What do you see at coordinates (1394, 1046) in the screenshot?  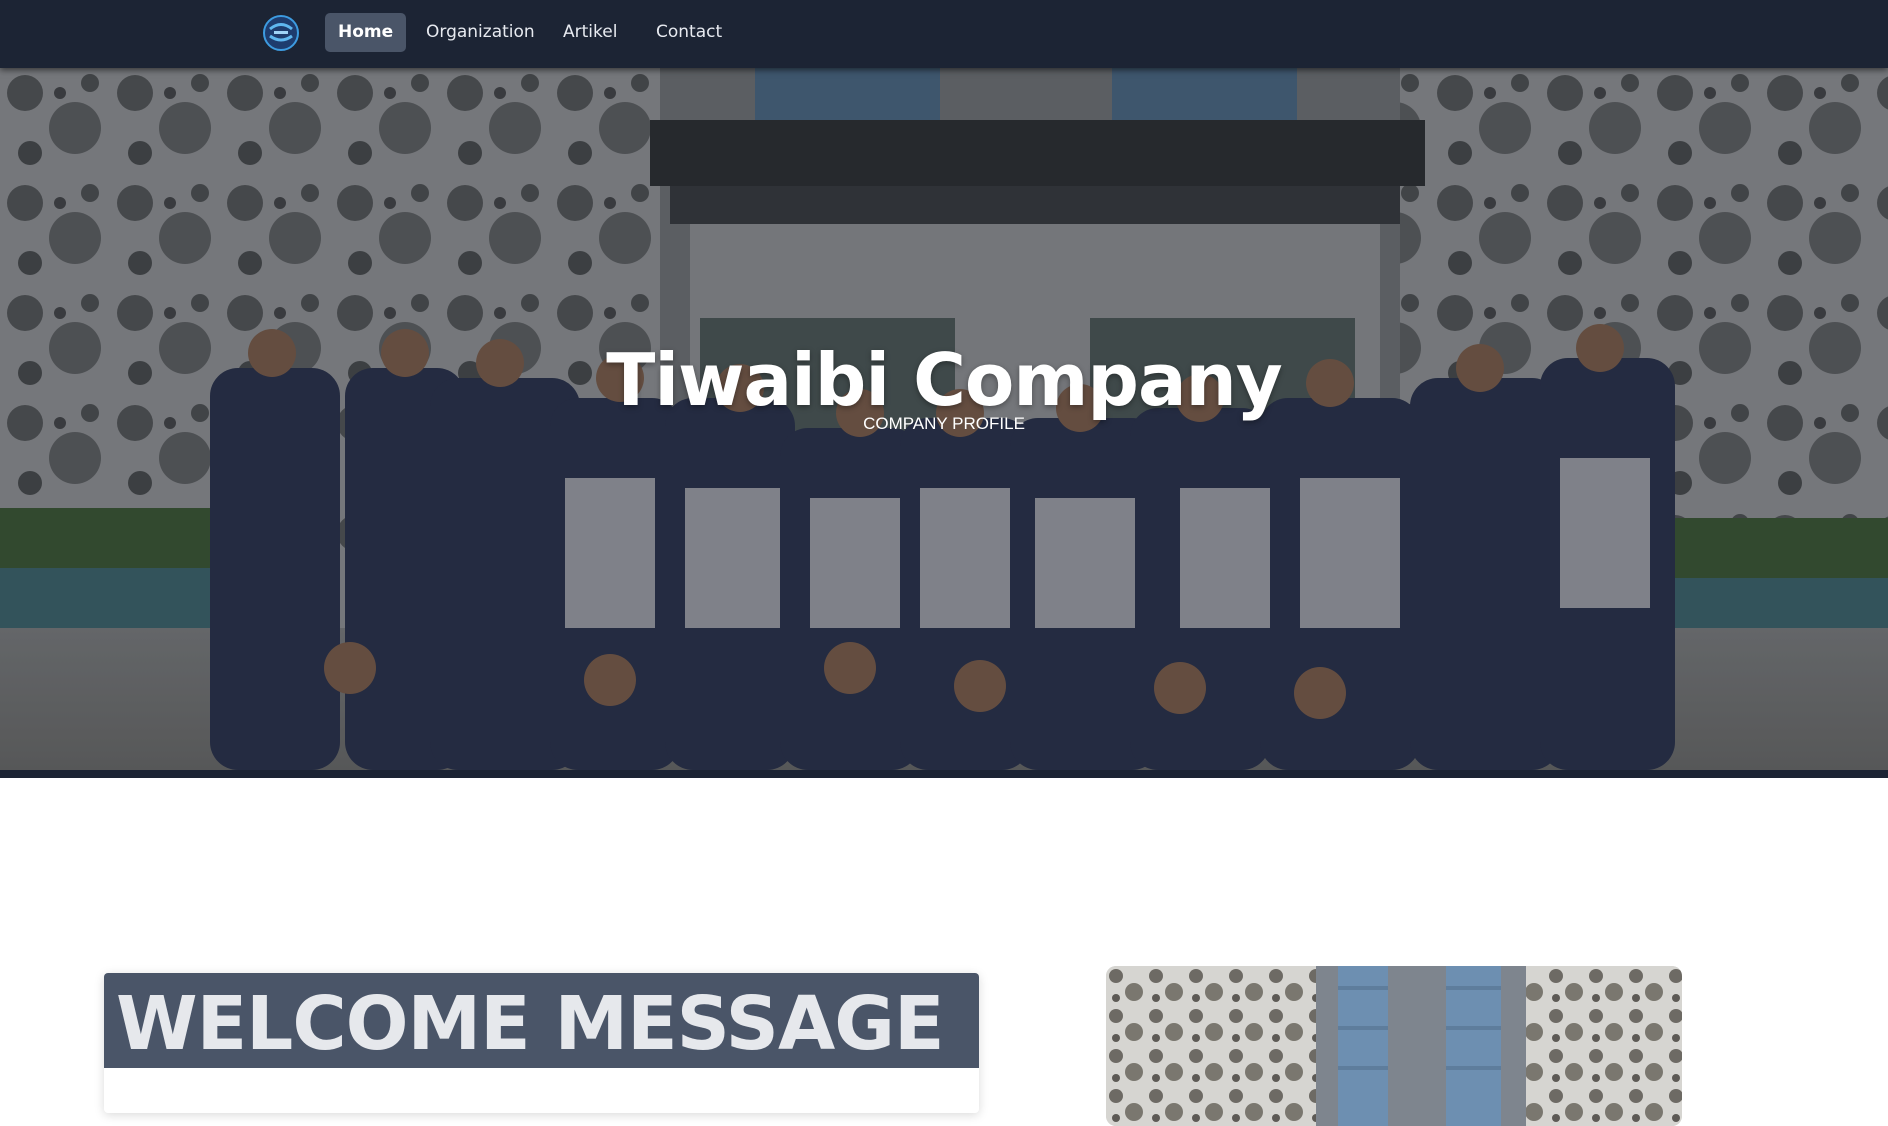 I see `building-facade-image` at bounding box center [1394, 1046].